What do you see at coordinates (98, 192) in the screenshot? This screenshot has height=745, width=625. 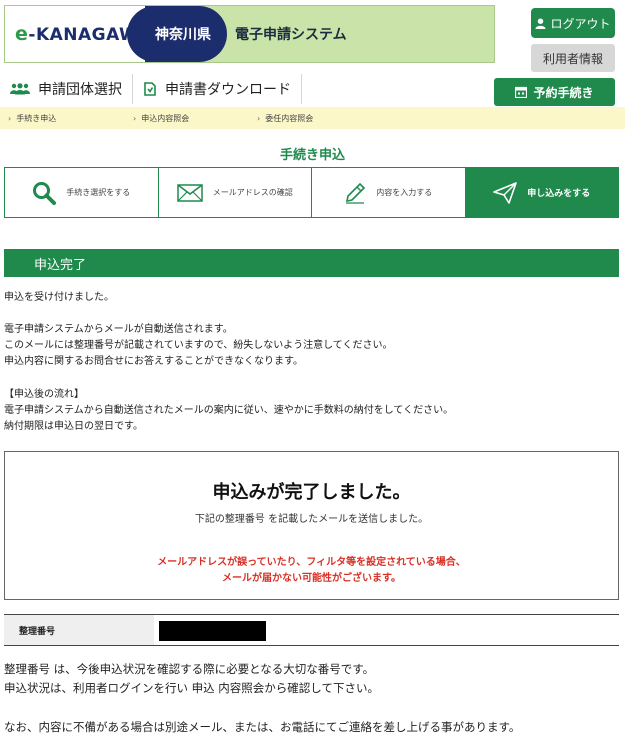 I see `step-label: 手続き選択をする` at bounding box center [98, 192].